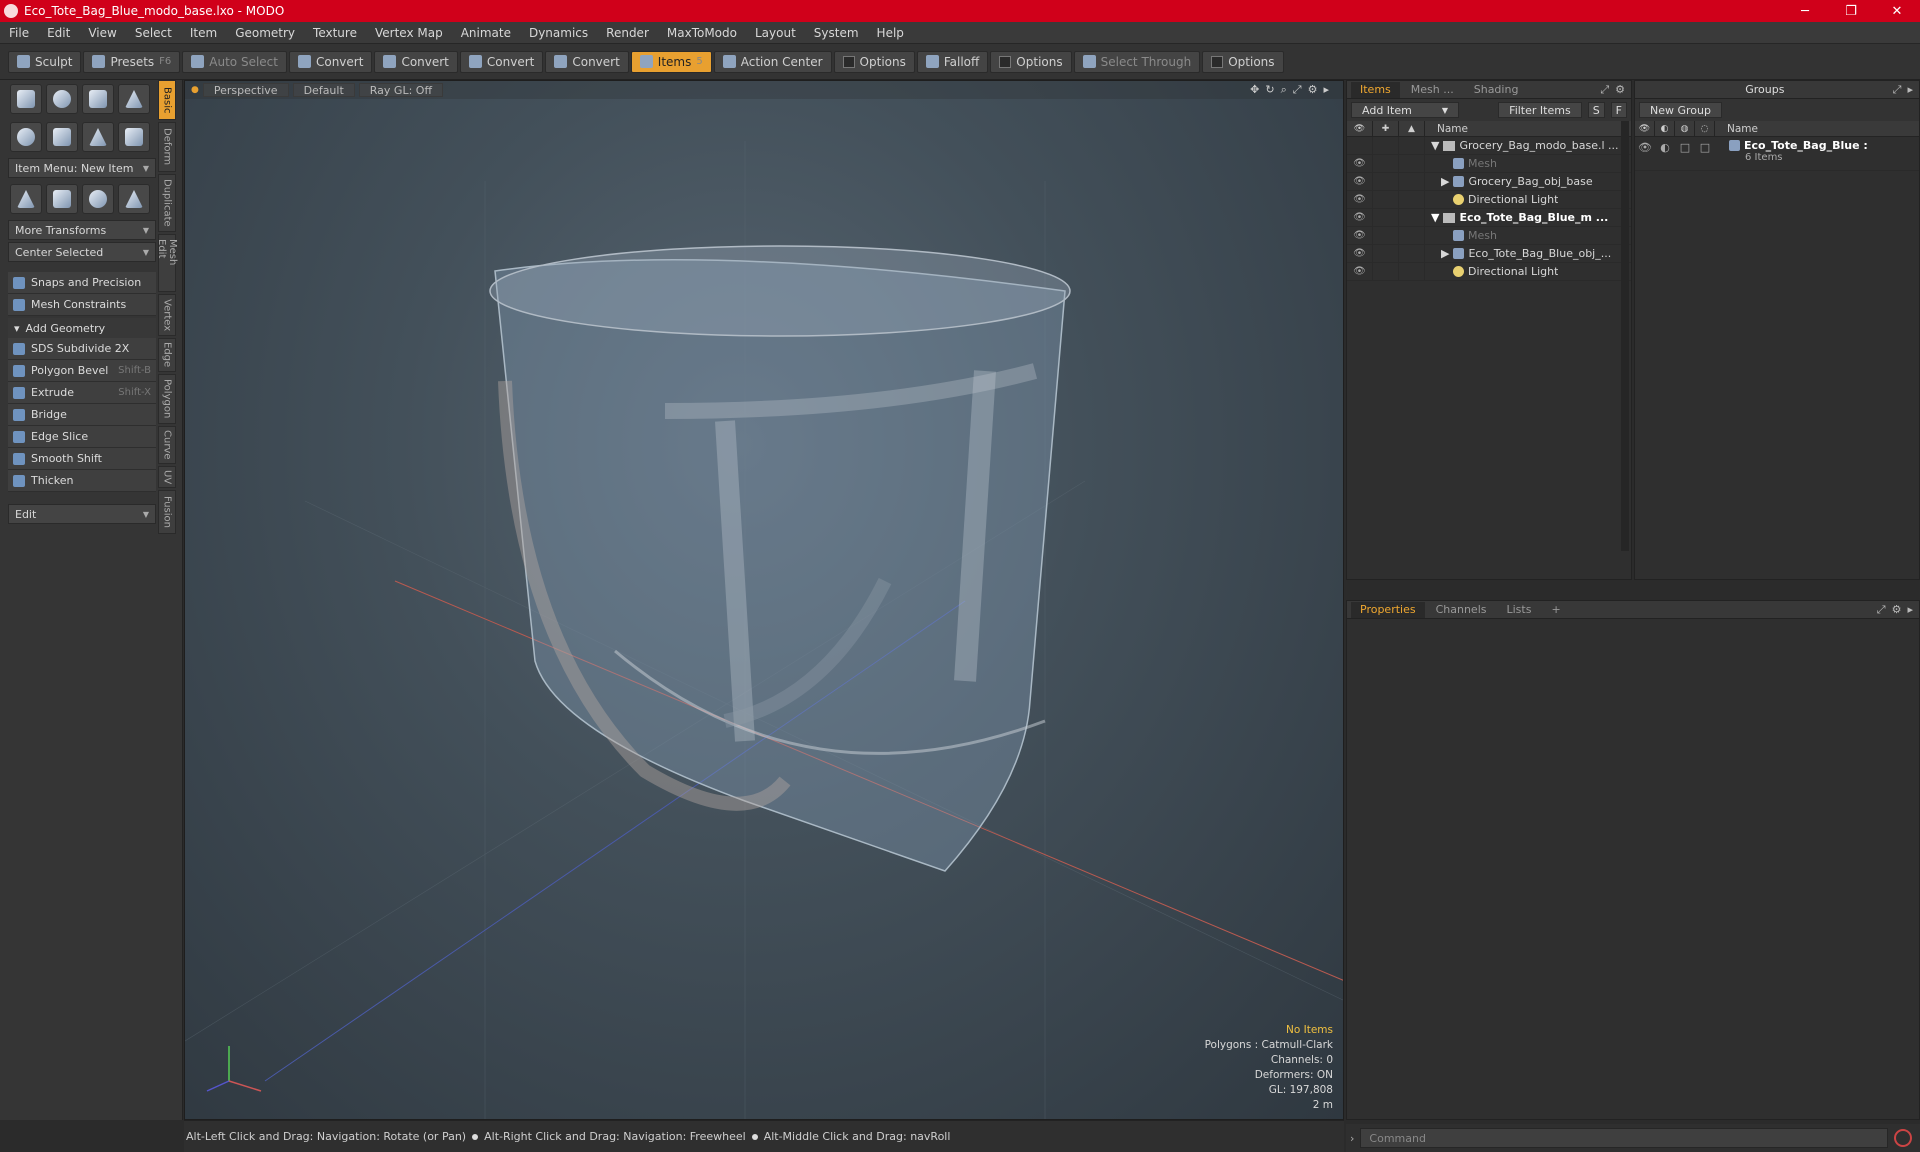 The image size is (1920, 1152). What do you see at coordinates (1388, 609) in the screenshot?
I see `tab-properties: Properties` at bounding box center [1388, 609].